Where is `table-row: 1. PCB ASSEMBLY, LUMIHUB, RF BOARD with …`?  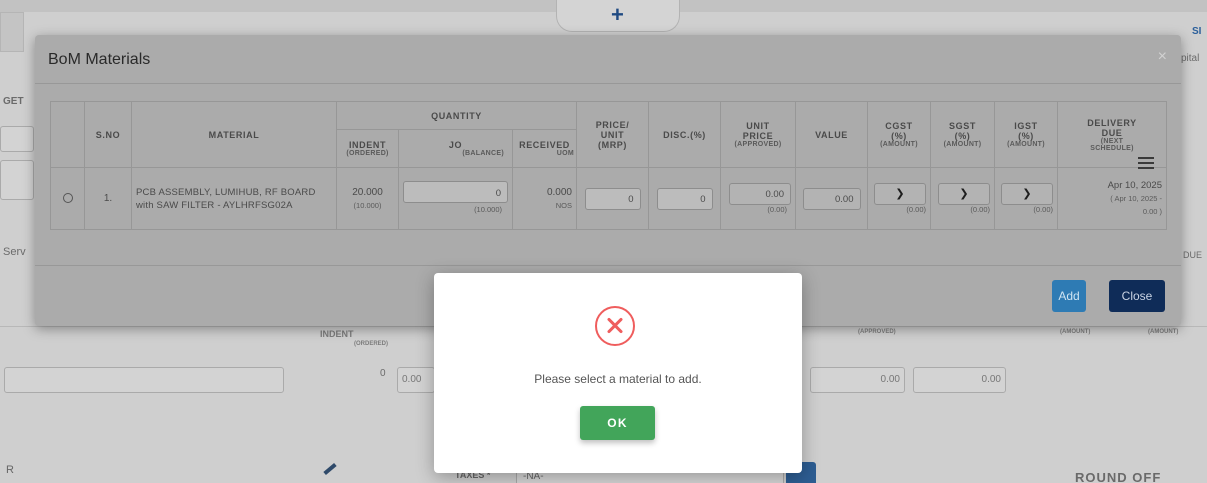 table-row: 1. PCB ASSEMBLY, LUMIHUB, RF BOARD with … is located at coordinates (608, 198).